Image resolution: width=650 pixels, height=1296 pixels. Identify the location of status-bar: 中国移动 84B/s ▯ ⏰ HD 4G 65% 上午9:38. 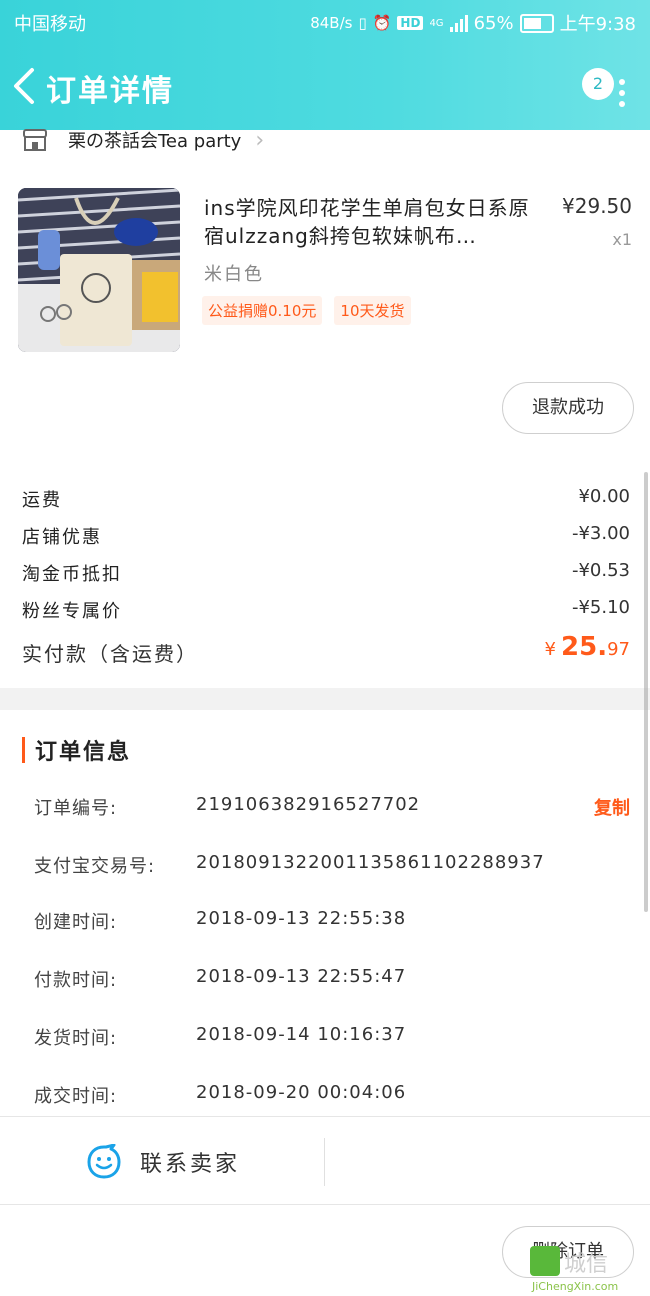
(325, 22).